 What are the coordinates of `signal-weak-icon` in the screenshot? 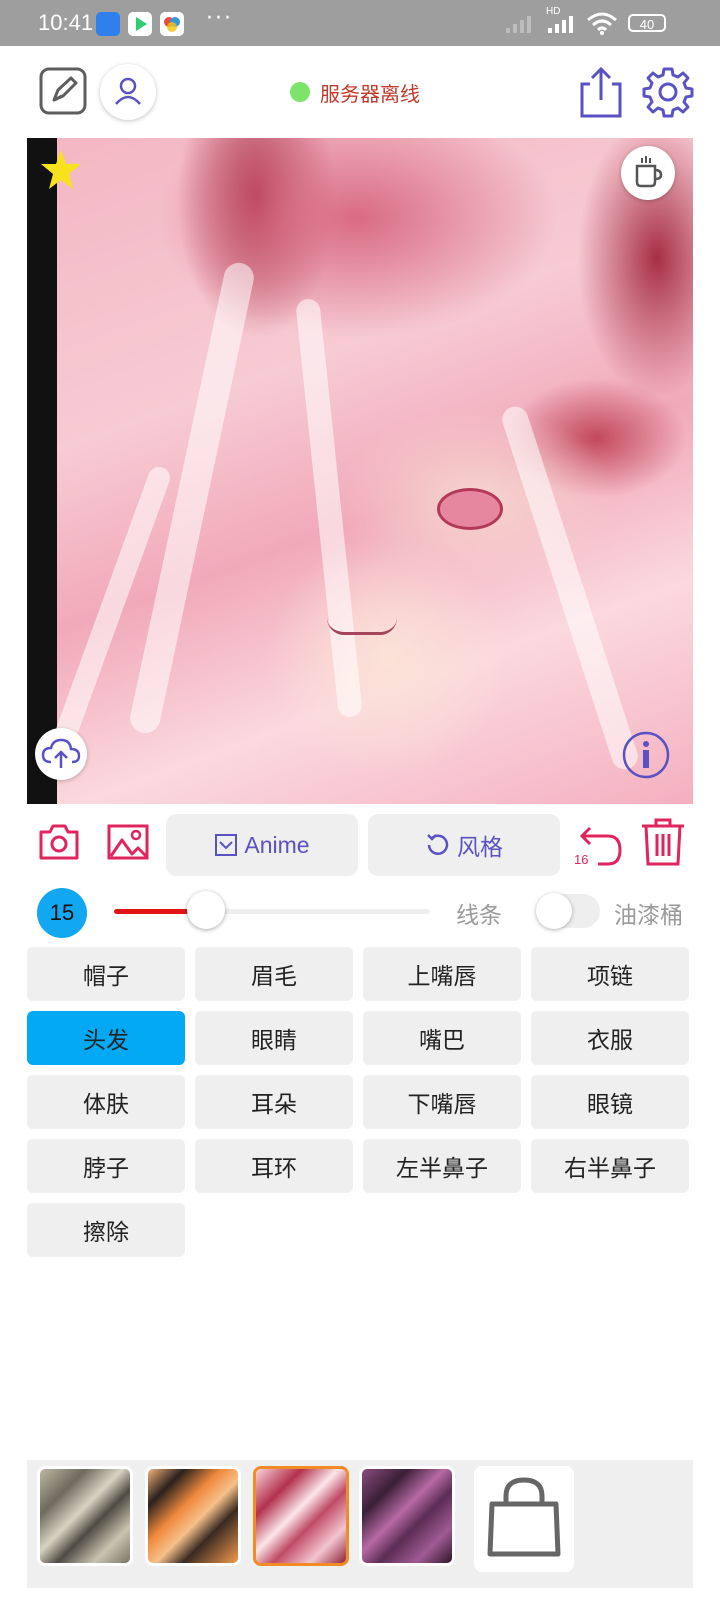 It's located at (519, 26).